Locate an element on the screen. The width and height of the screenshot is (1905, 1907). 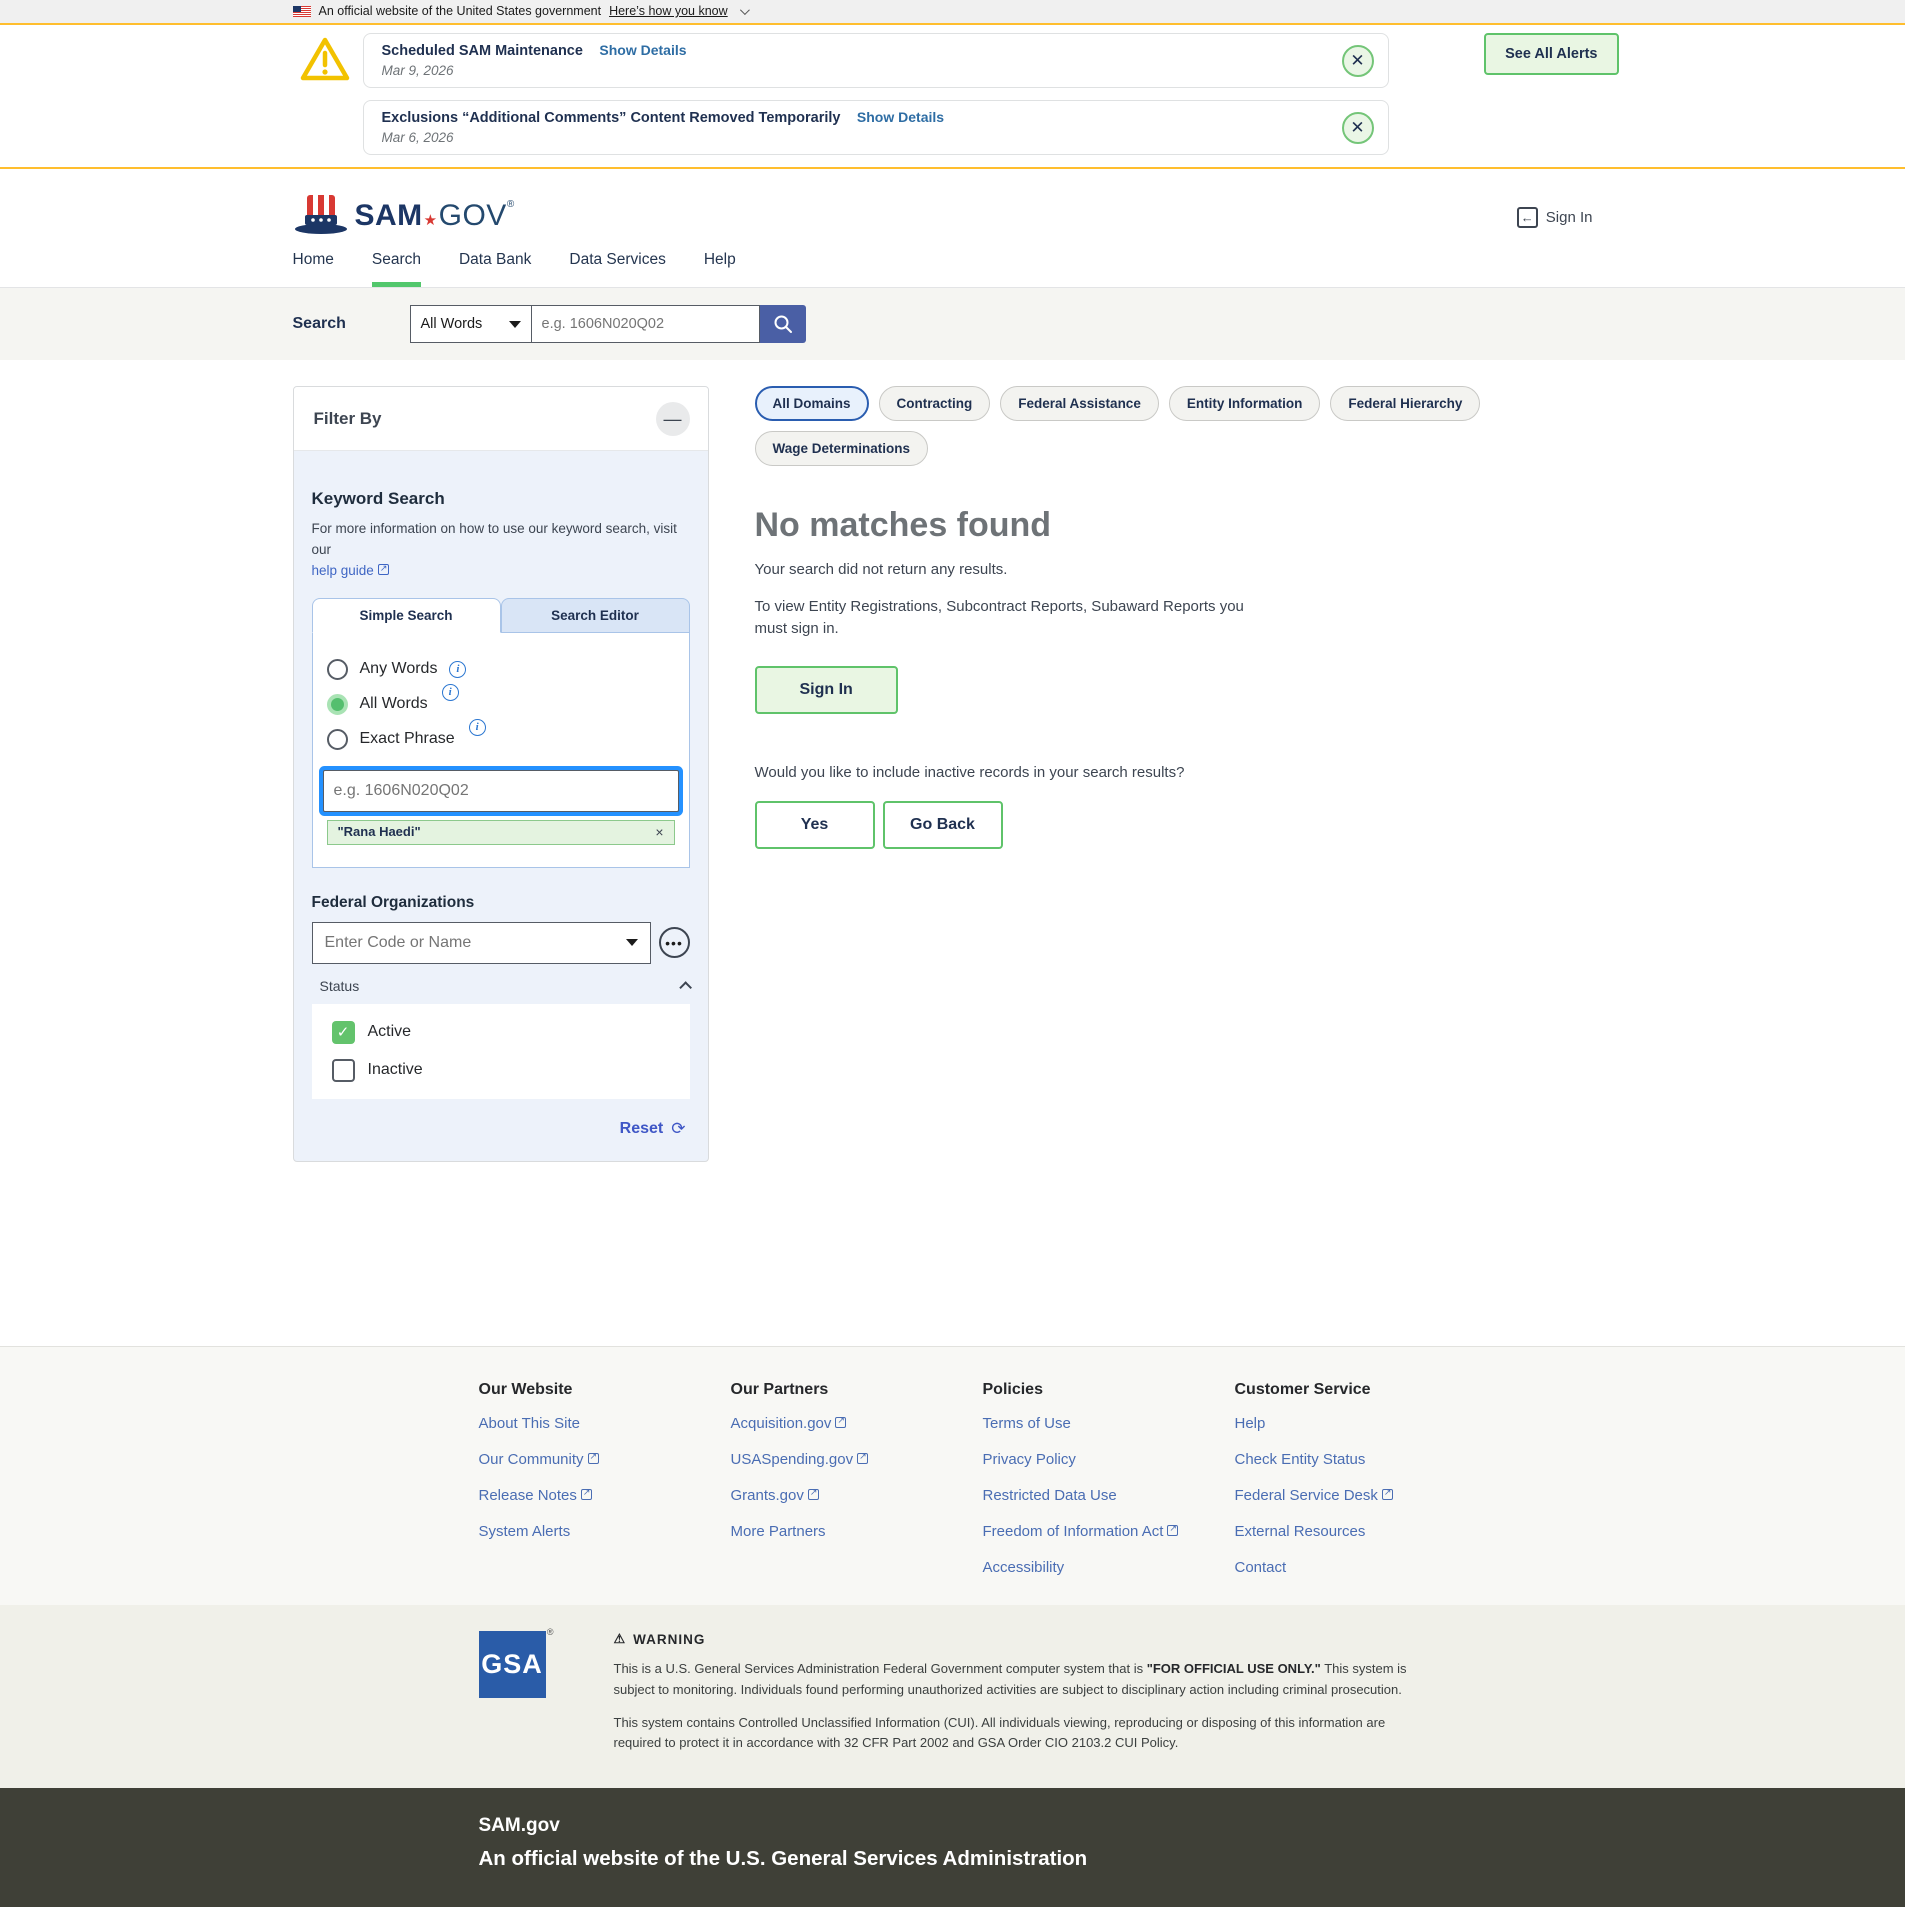
footer-link-acquisition-gov: Acquisition.gov is located at coordinates (857, 1423).